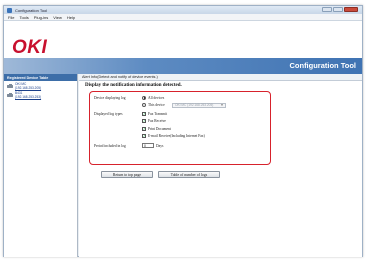 This screenshot has width=366, height=262. What do you see at coordinates (11, 17) in the screenshot?
I see `menu-file: File` at bounding box center [11, 17].